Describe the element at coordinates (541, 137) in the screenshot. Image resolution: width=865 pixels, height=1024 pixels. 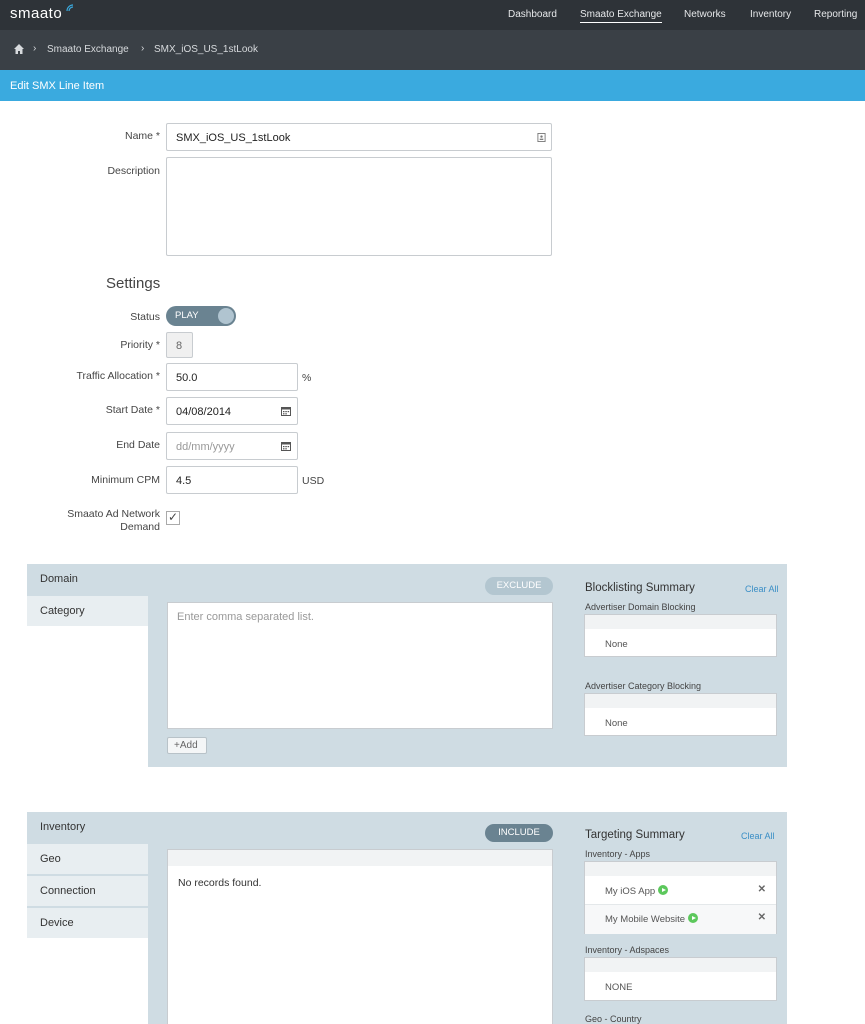
I see `contact-card-icon` at that location.